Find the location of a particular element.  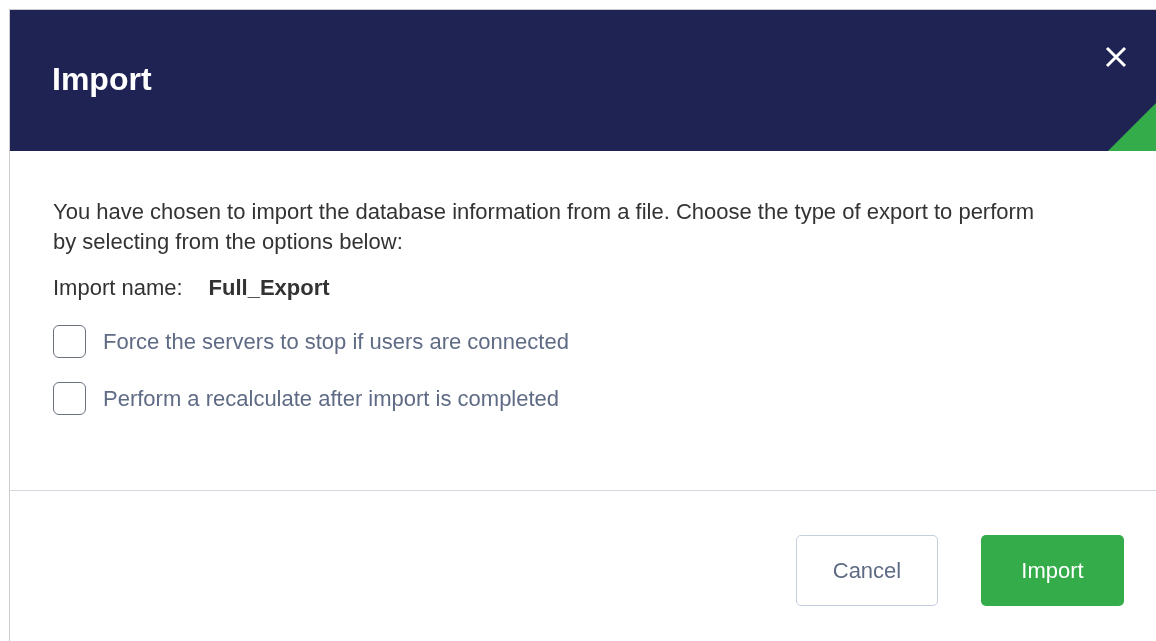

import-name-label: Import name: is located at coordinates (118, 288).